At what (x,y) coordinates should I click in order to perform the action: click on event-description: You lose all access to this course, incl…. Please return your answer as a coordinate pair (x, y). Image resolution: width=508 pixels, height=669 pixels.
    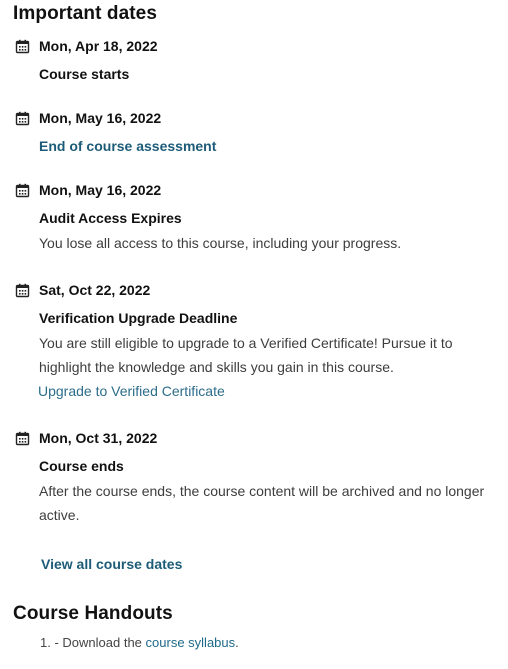
    Looking at the image, I should click on (220, 243).